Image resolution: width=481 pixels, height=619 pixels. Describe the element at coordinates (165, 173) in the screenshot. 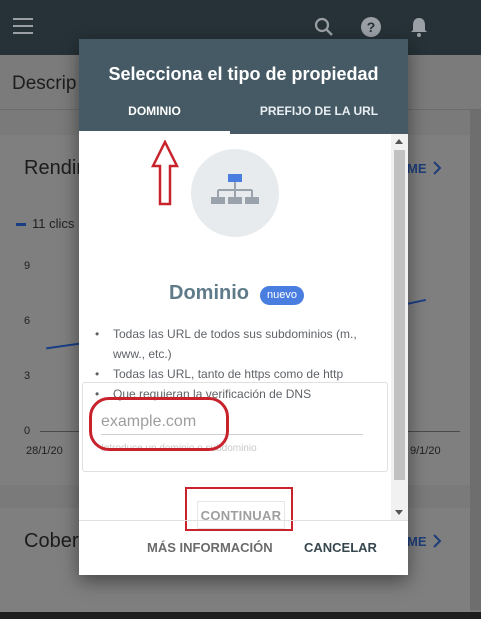

I see `annotation-up-arrow-icon` at that location.